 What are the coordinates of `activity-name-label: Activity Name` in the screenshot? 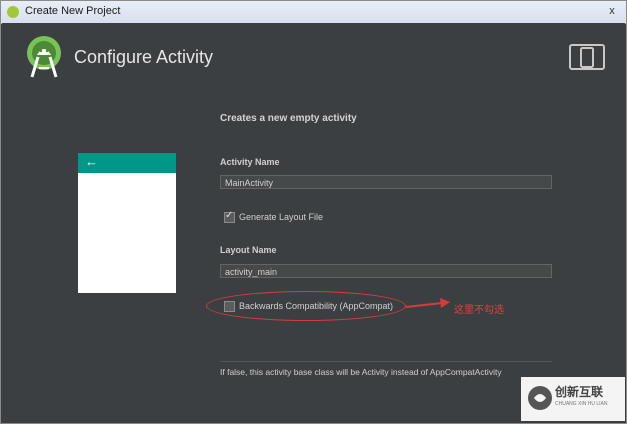 It's located at (250, 162).